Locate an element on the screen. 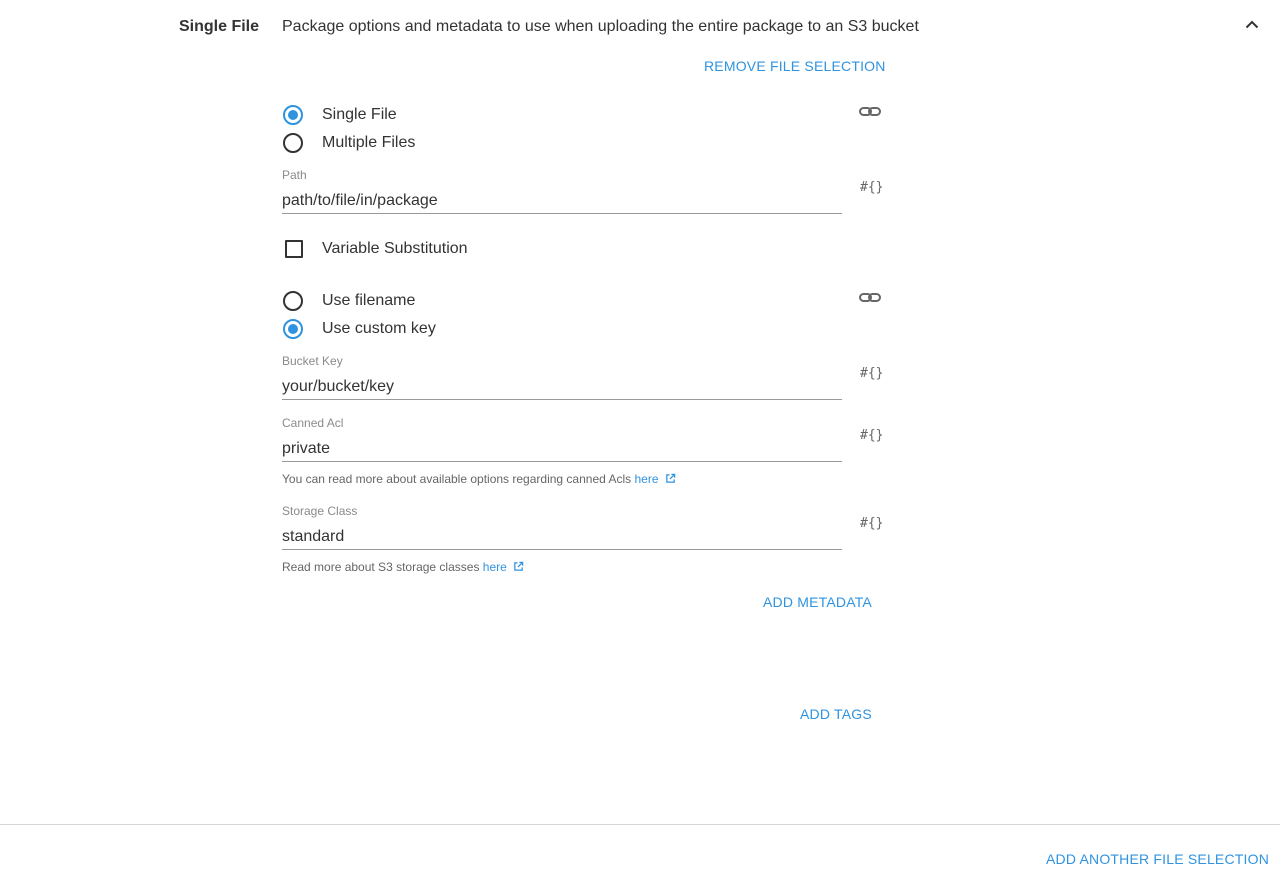 This screenshot has height=893, width=1280. section-title: Single File is located at coordinates (219, 26).